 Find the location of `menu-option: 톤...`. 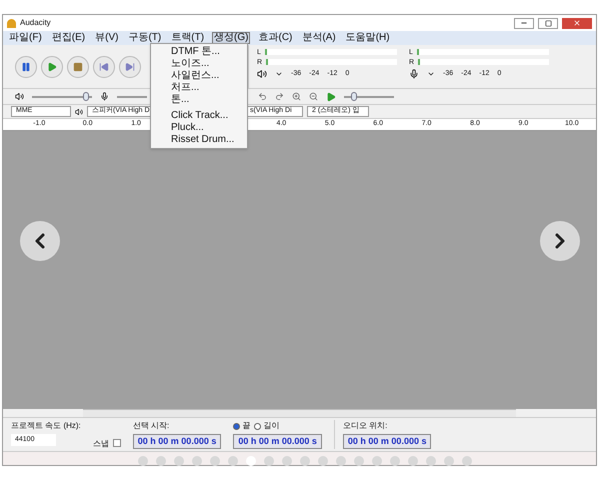

menu-option: 톤... is located at coordinates (199, 100).